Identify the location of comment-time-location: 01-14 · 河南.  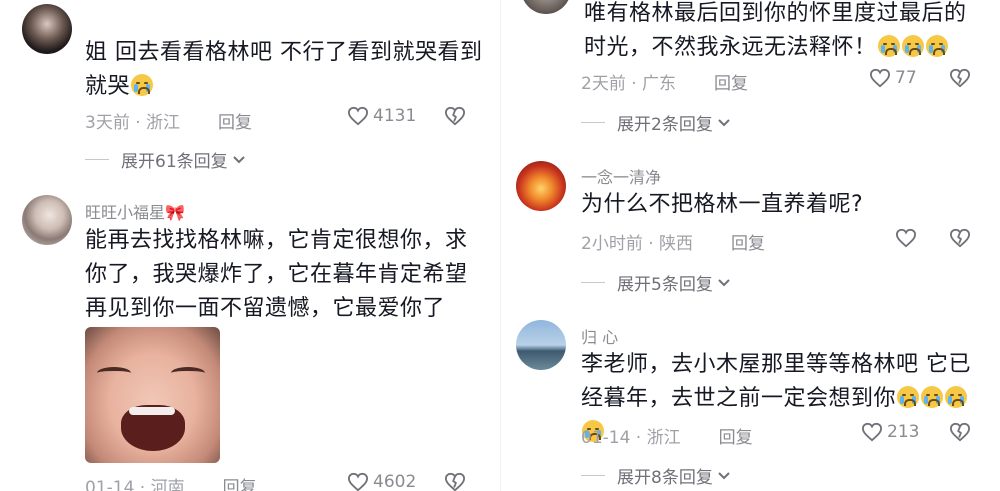
(135, 484).